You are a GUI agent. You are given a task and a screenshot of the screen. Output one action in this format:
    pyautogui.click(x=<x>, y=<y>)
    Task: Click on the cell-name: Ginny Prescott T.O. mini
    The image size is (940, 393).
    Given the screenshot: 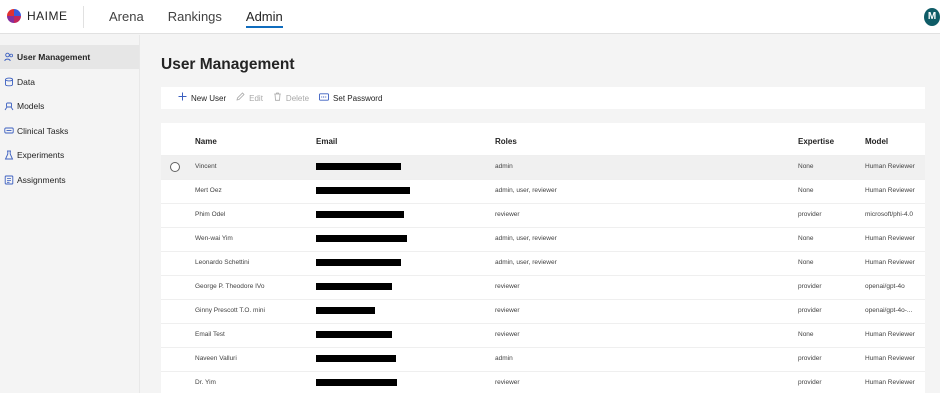 What is the action you would take?
    pyautogui.click(x=230, y=310)
    